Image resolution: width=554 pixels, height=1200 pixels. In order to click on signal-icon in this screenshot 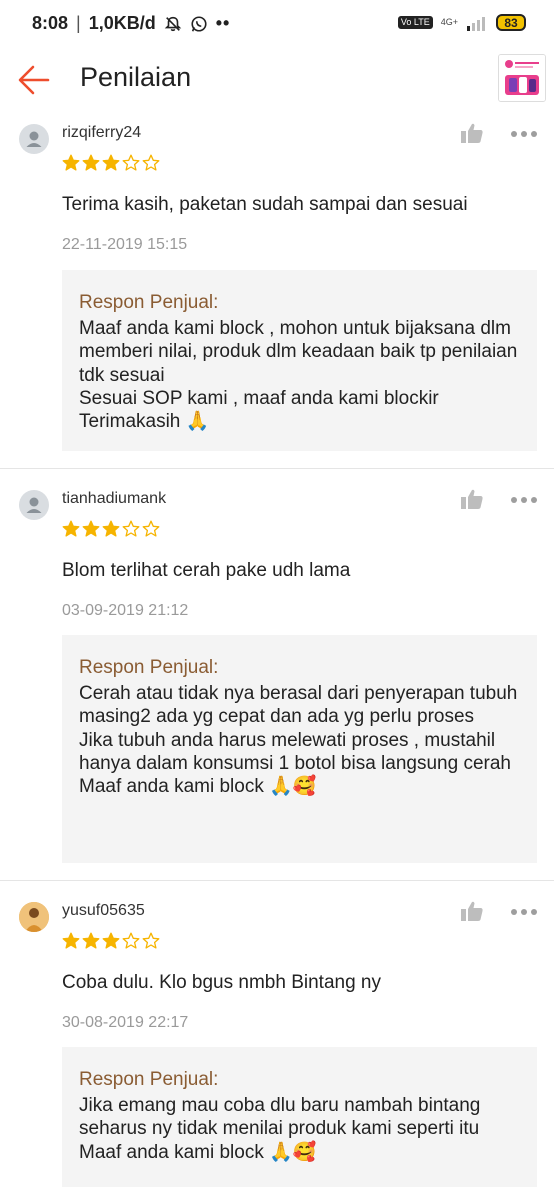, I will do `click(476, 23)`.